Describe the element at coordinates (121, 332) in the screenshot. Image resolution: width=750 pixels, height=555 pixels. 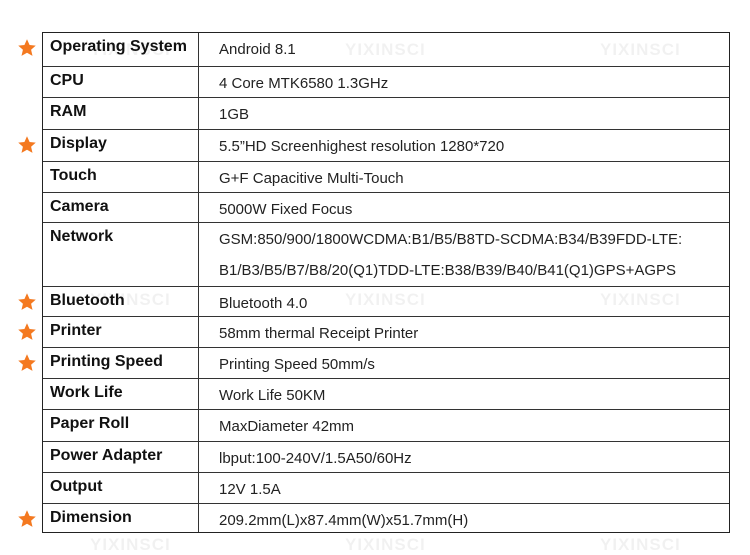
I see `spec-label: Printer` at that location.